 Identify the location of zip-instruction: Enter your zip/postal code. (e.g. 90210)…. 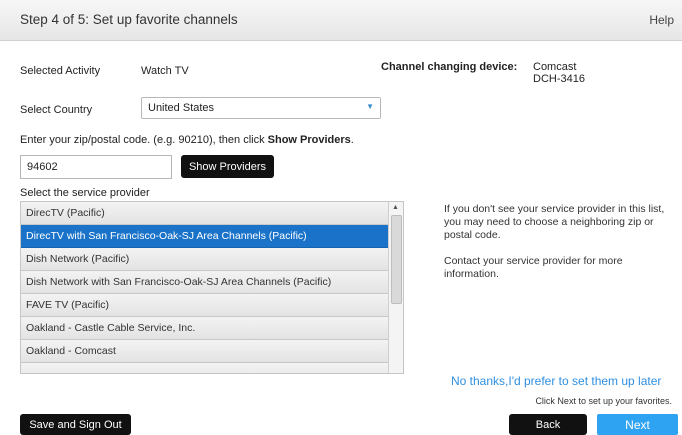
(187, 140).